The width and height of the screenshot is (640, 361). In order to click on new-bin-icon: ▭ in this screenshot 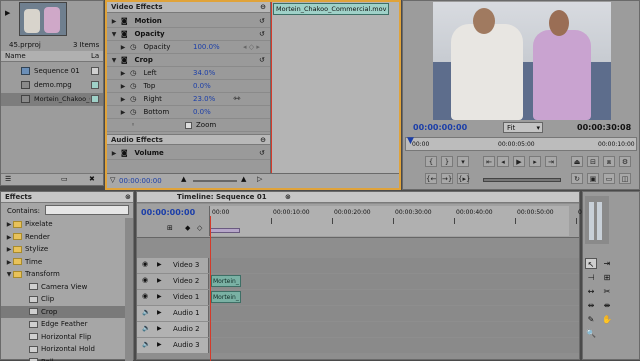, I will do `click(64, 179)`.